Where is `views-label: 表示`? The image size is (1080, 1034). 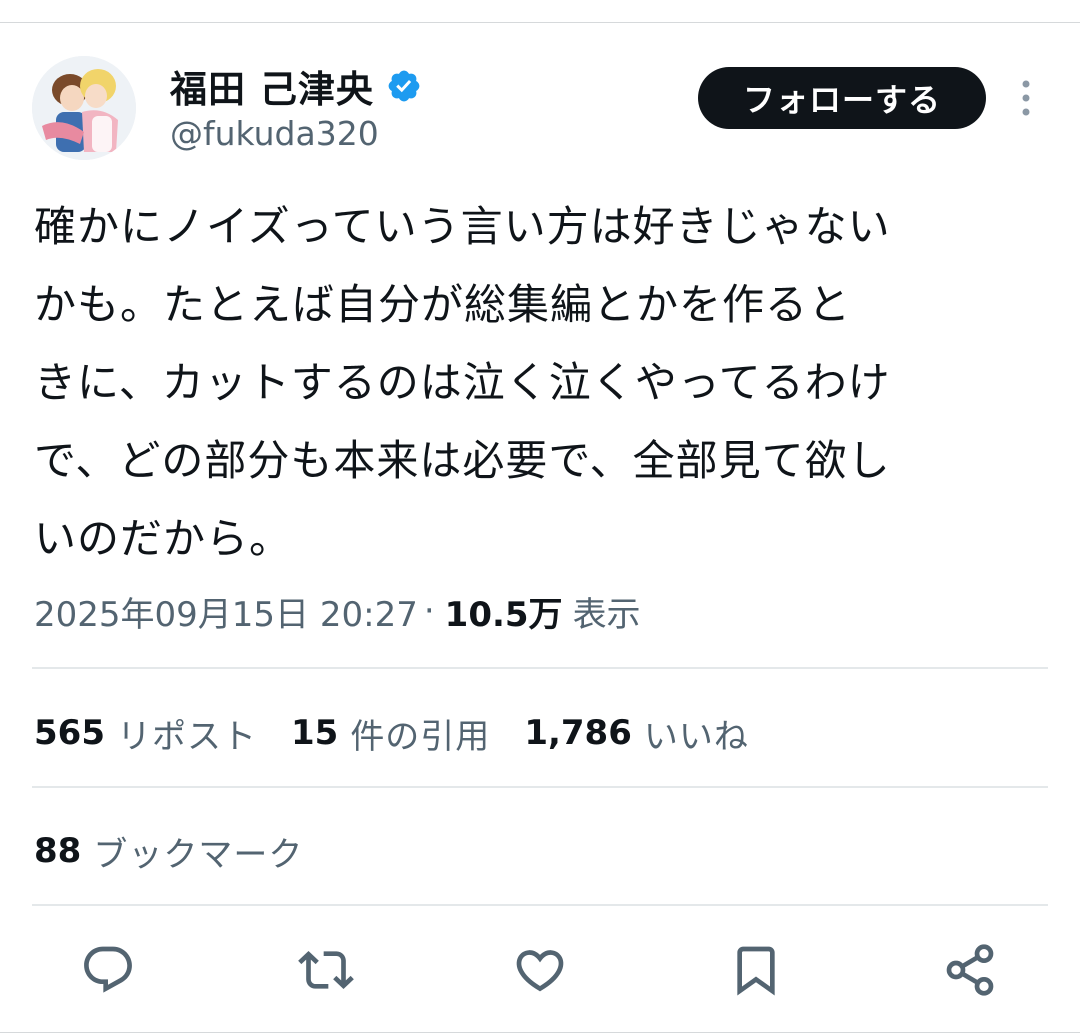 views-label: 表示 is located at coordinates (606, 614).